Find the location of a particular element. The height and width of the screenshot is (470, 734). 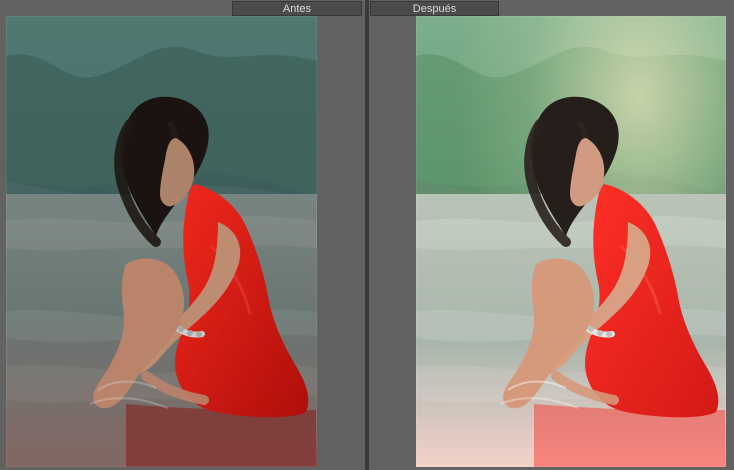

before-label: Antes is located at coordinates (297, 8).